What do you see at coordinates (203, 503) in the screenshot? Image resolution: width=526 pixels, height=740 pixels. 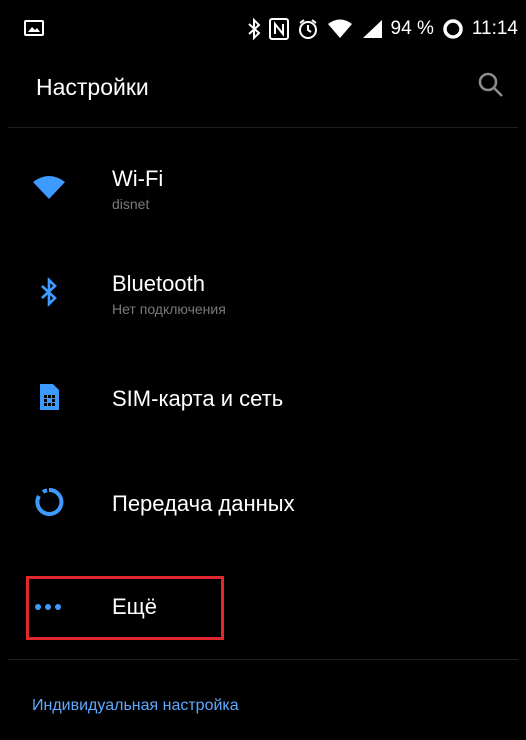 I see `item-label: Передача данных` at bounding box center [203, 503].